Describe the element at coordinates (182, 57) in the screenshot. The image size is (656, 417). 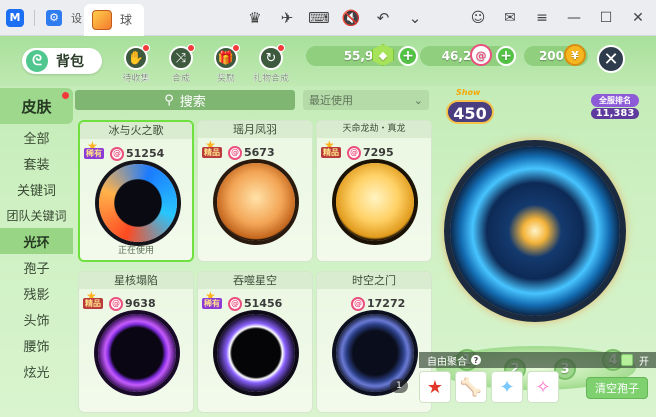
I see `merge-icon: ⤨` at that location.